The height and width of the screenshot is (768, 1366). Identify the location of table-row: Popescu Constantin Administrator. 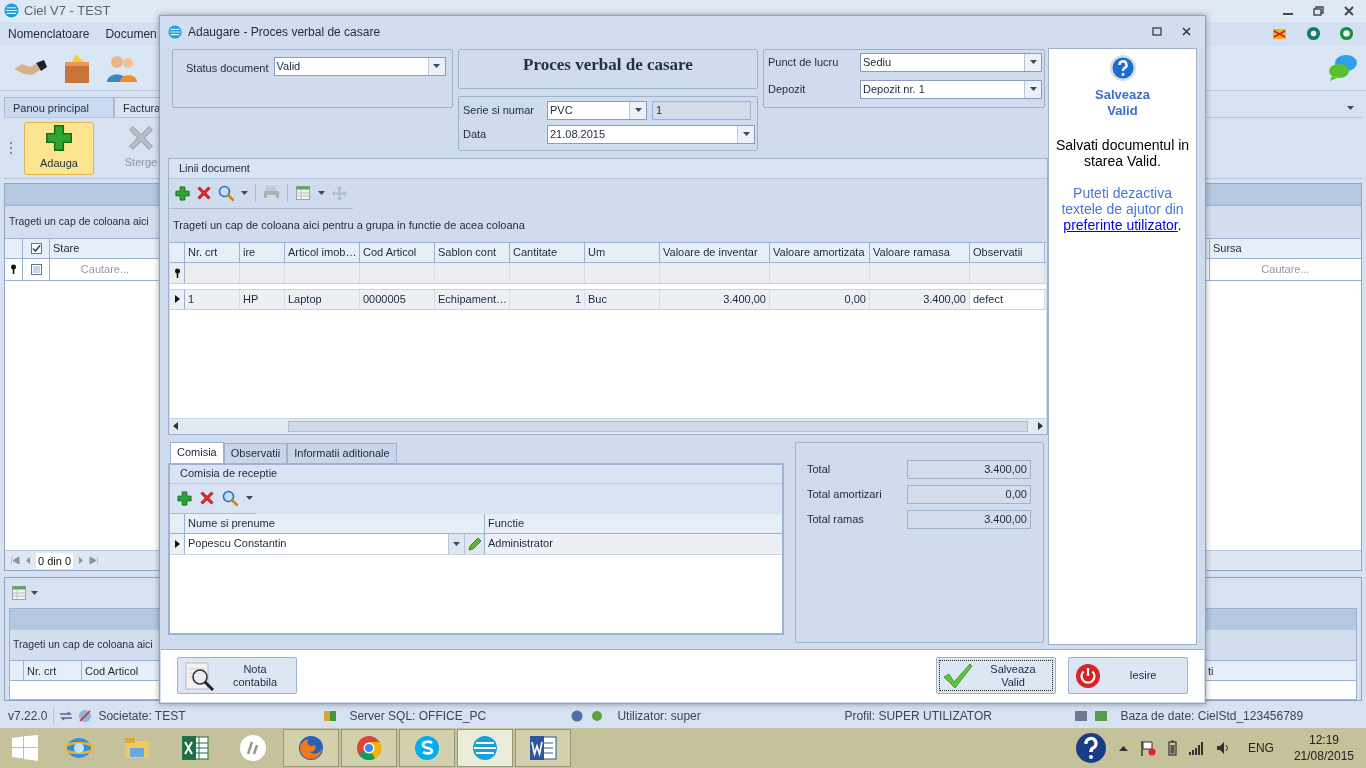
(476, 544).